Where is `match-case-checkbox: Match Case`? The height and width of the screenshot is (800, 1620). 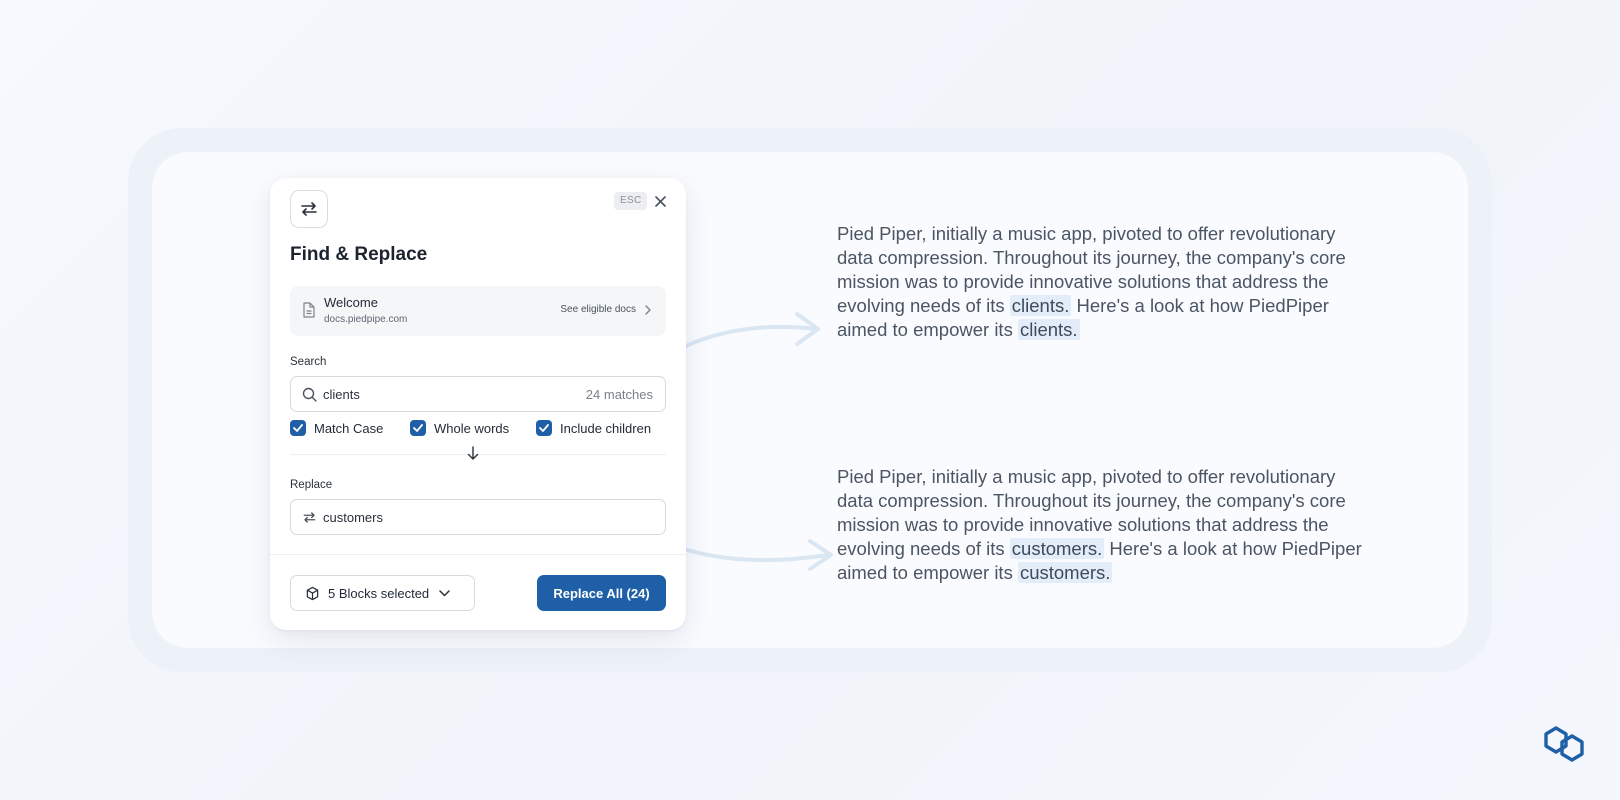
match-case-checkbox: Match Case is located at coordinates (336, 428).